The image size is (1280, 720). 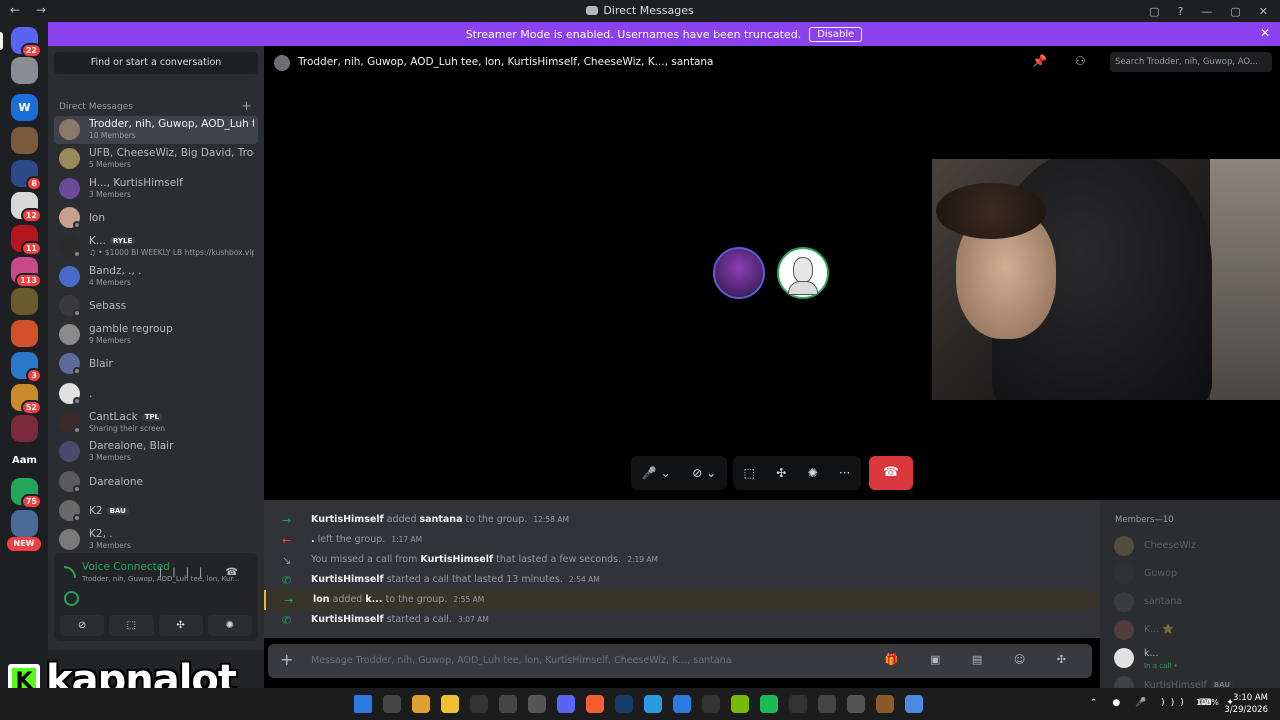 What do you see at coordinates (363, 704) in the screenshot?
I see `start-icon` at bounding box center [363, 704].